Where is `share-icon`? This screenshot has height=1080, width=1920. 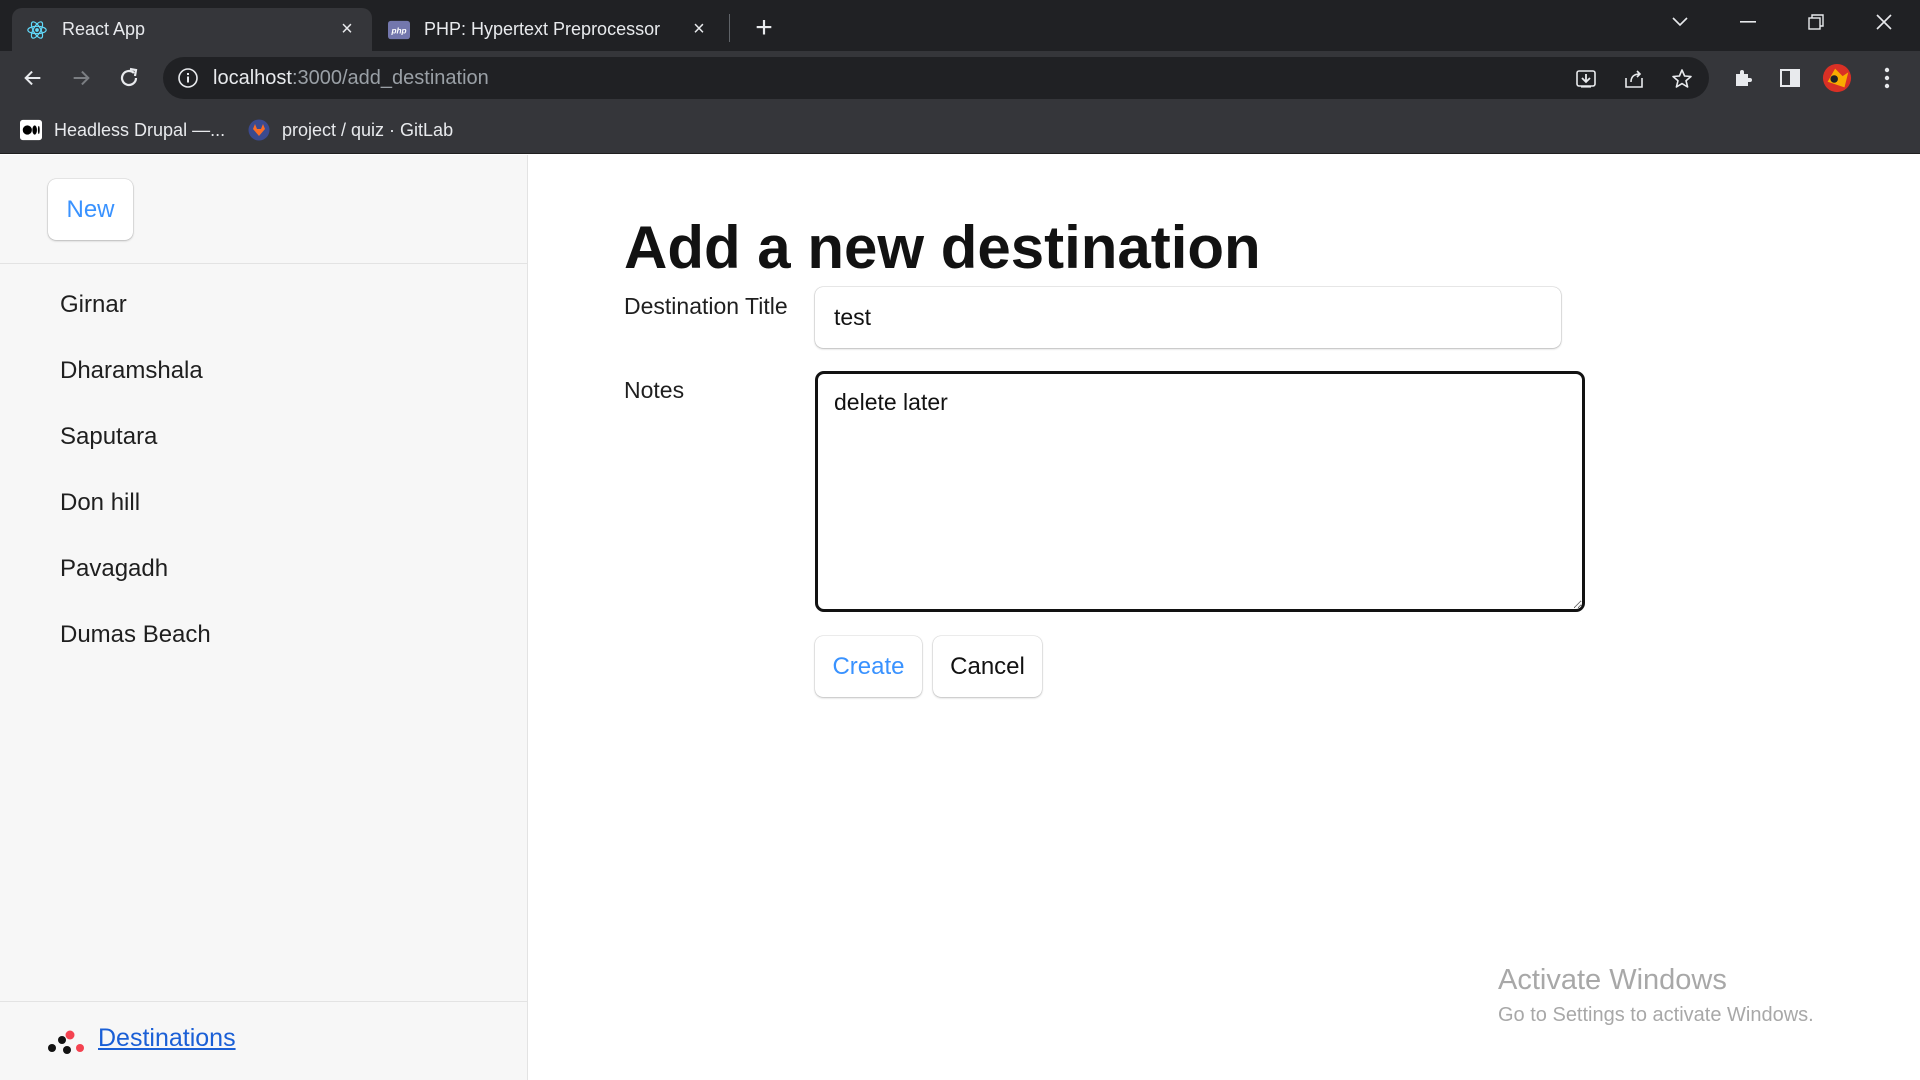
share-icon is located at coordinates (1634, 79).